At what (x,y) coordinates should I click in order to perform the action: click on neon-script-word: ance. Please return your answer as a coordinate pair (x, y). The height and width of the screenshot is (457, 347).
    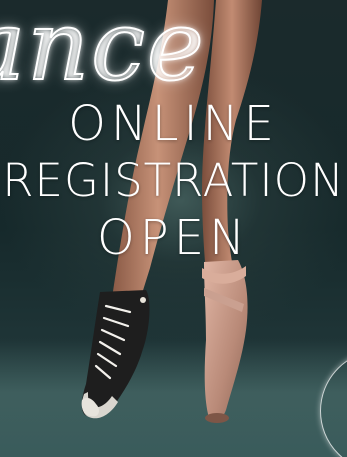
    Looking at the image, I should click on (103, 51).